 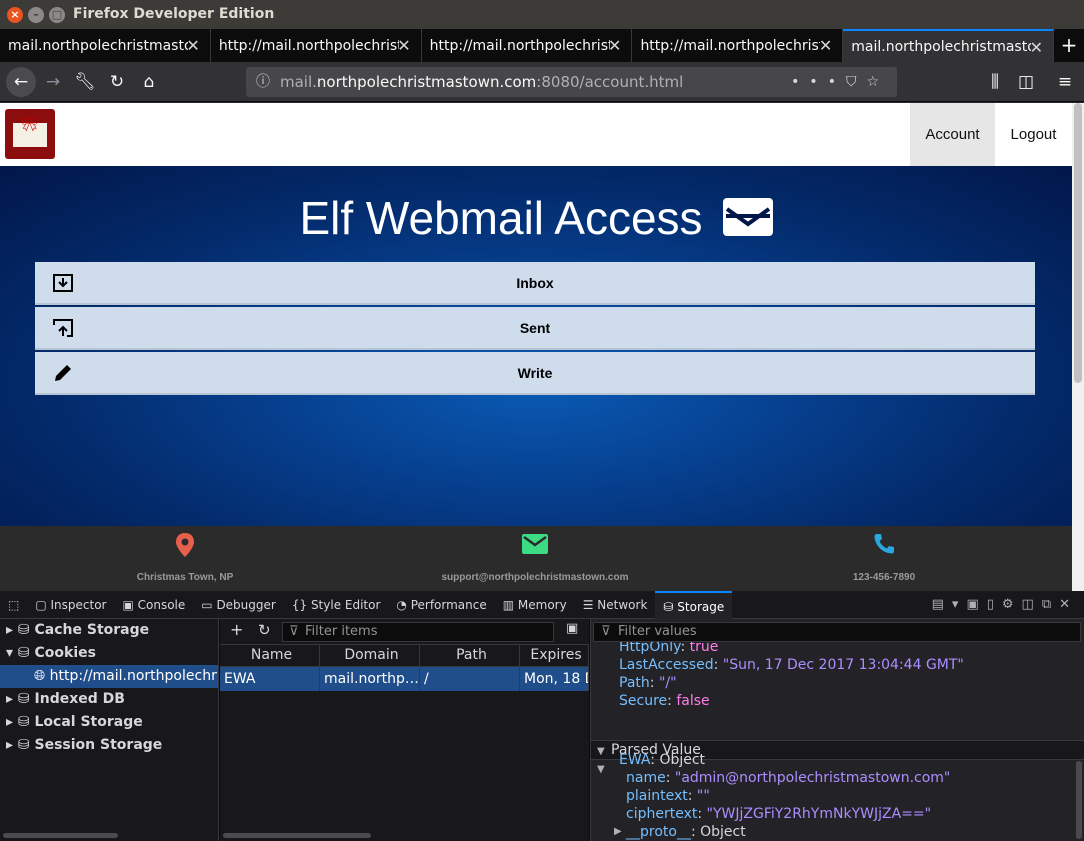 What do you see at coordinates (723, 832) in the screenshot?
I see `detail-value: Object` at bounding box center [723, 832].